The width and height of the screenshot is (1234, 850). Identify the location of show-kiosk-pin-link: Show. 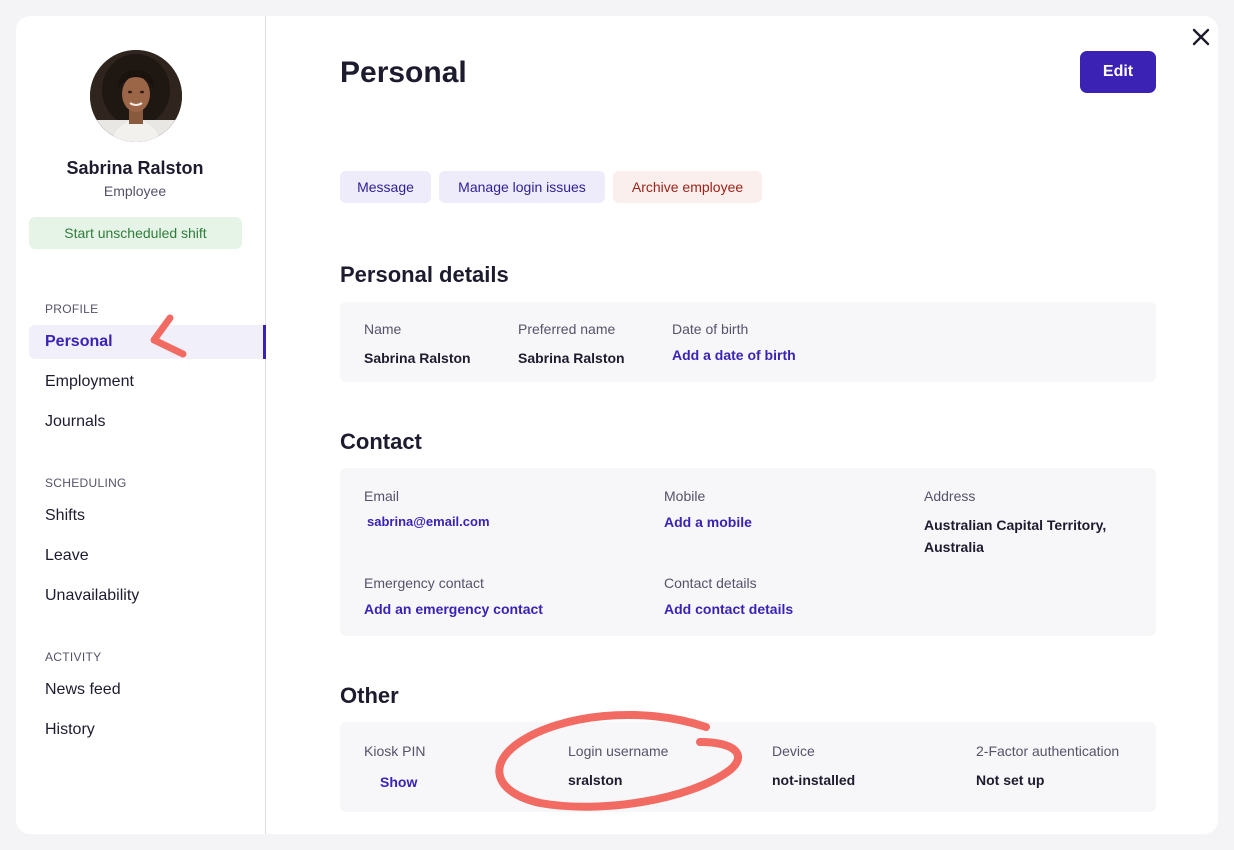
(398, 782).